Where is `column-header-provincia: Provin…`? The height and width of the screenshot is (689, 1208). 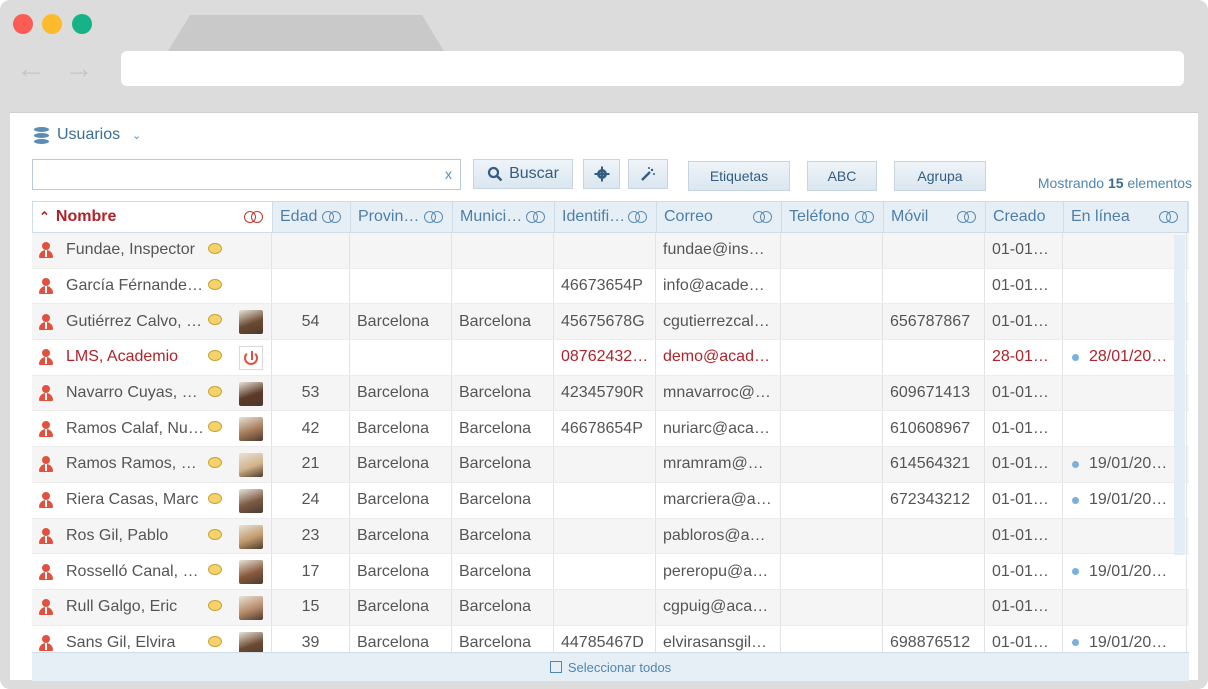 column-header-provincia: Provin… is located at coordinates (402, 217).